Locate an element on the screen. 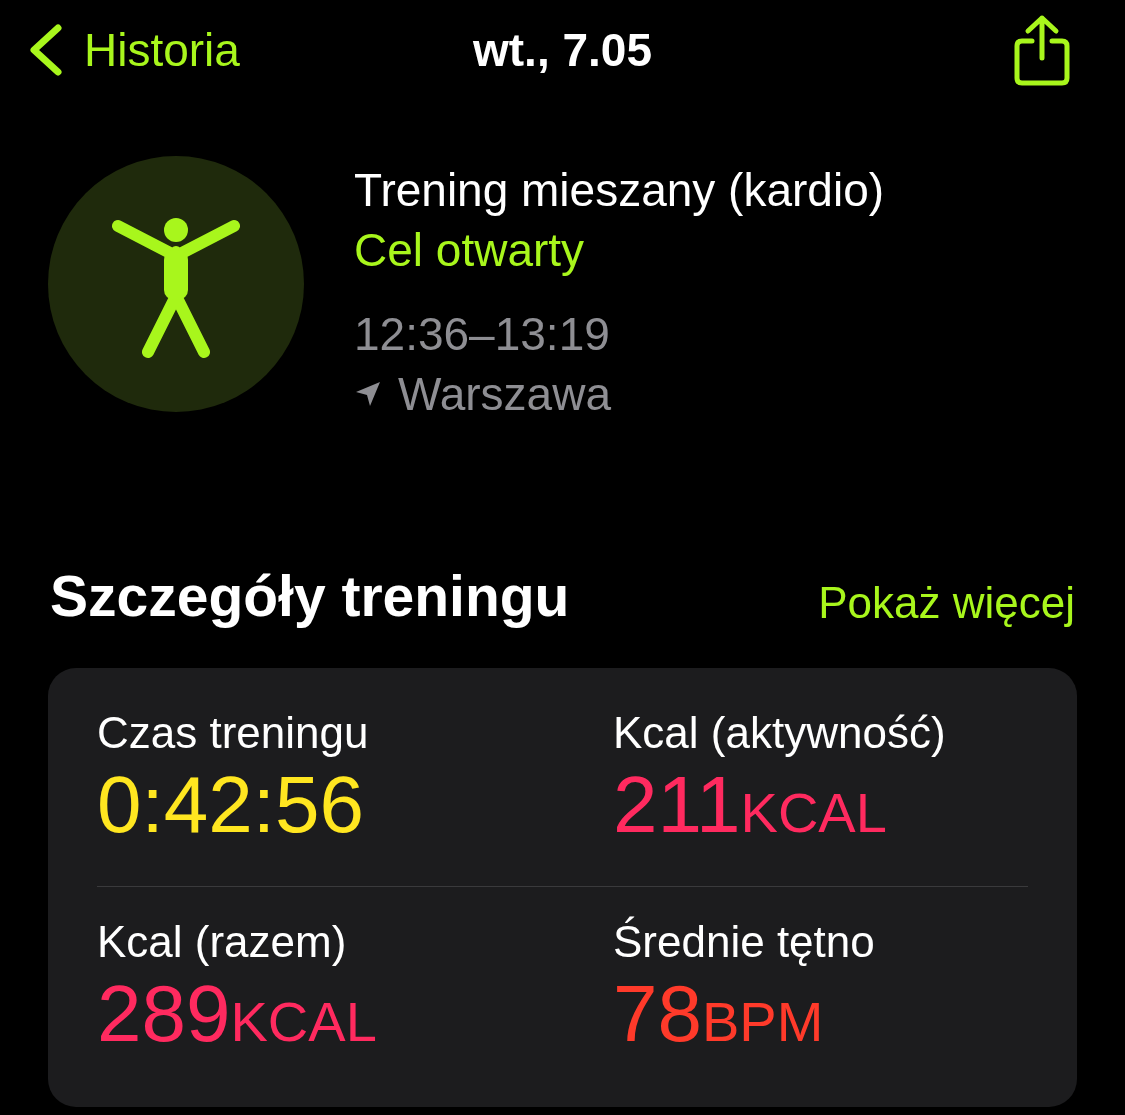  workout-icon is located at coordinates (176, 284).